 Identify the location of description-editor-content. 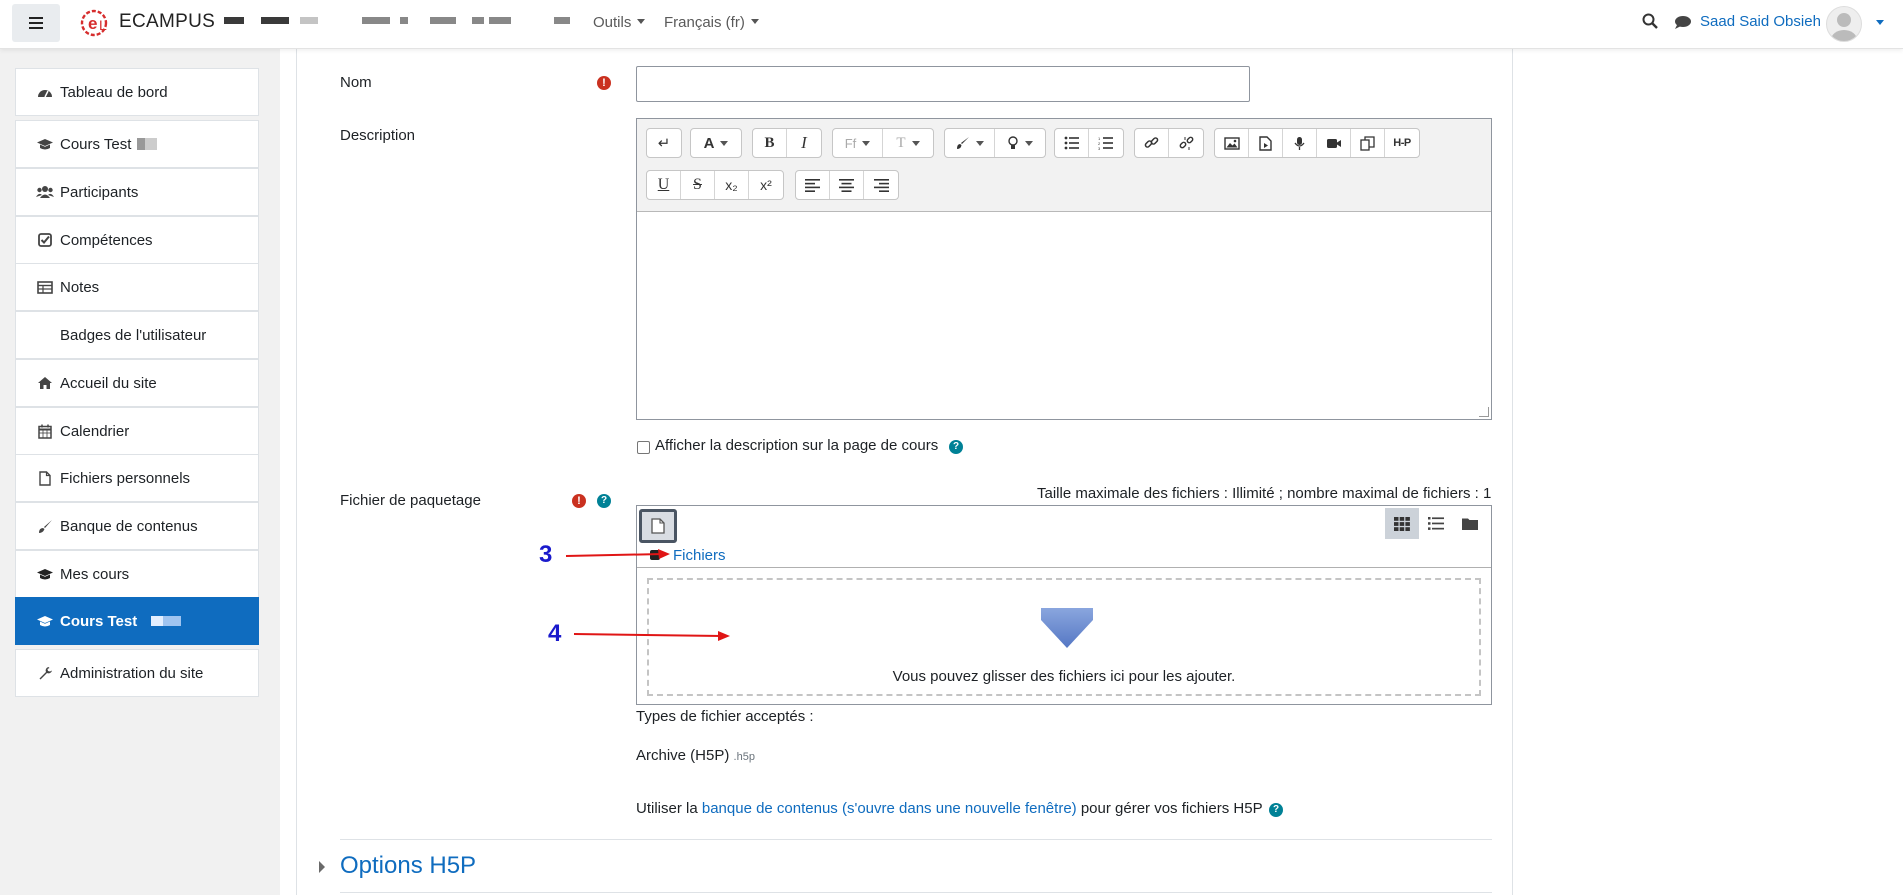
(1064, 315).